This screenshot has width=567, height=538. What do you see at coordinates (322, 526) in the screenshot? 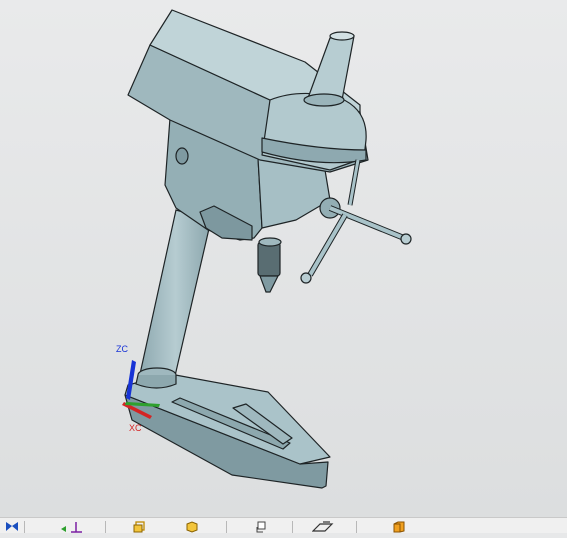
I see `sketch-plane-icon` at bounding box center [322, 526].